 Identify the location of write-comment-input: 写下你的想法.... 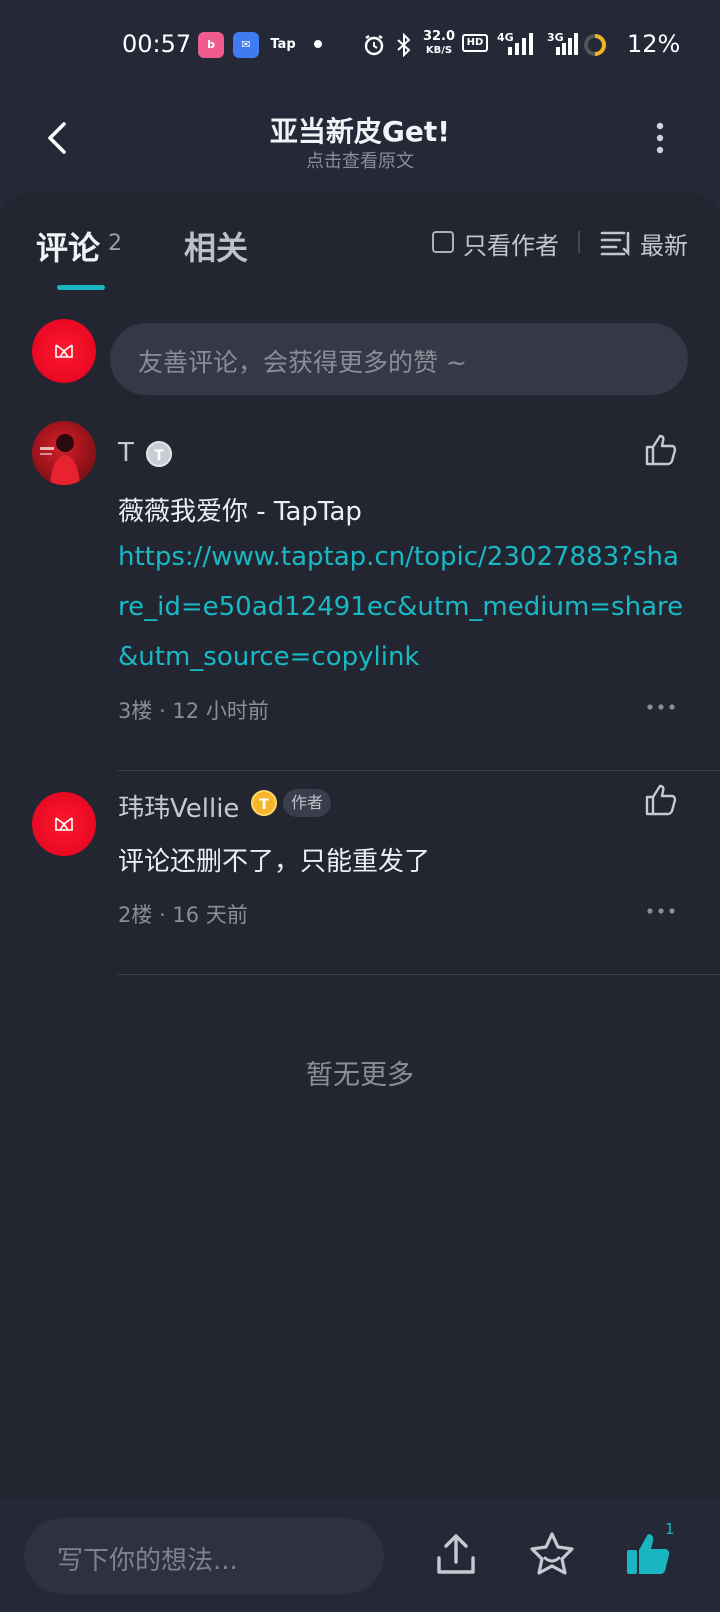
(204, 1556).